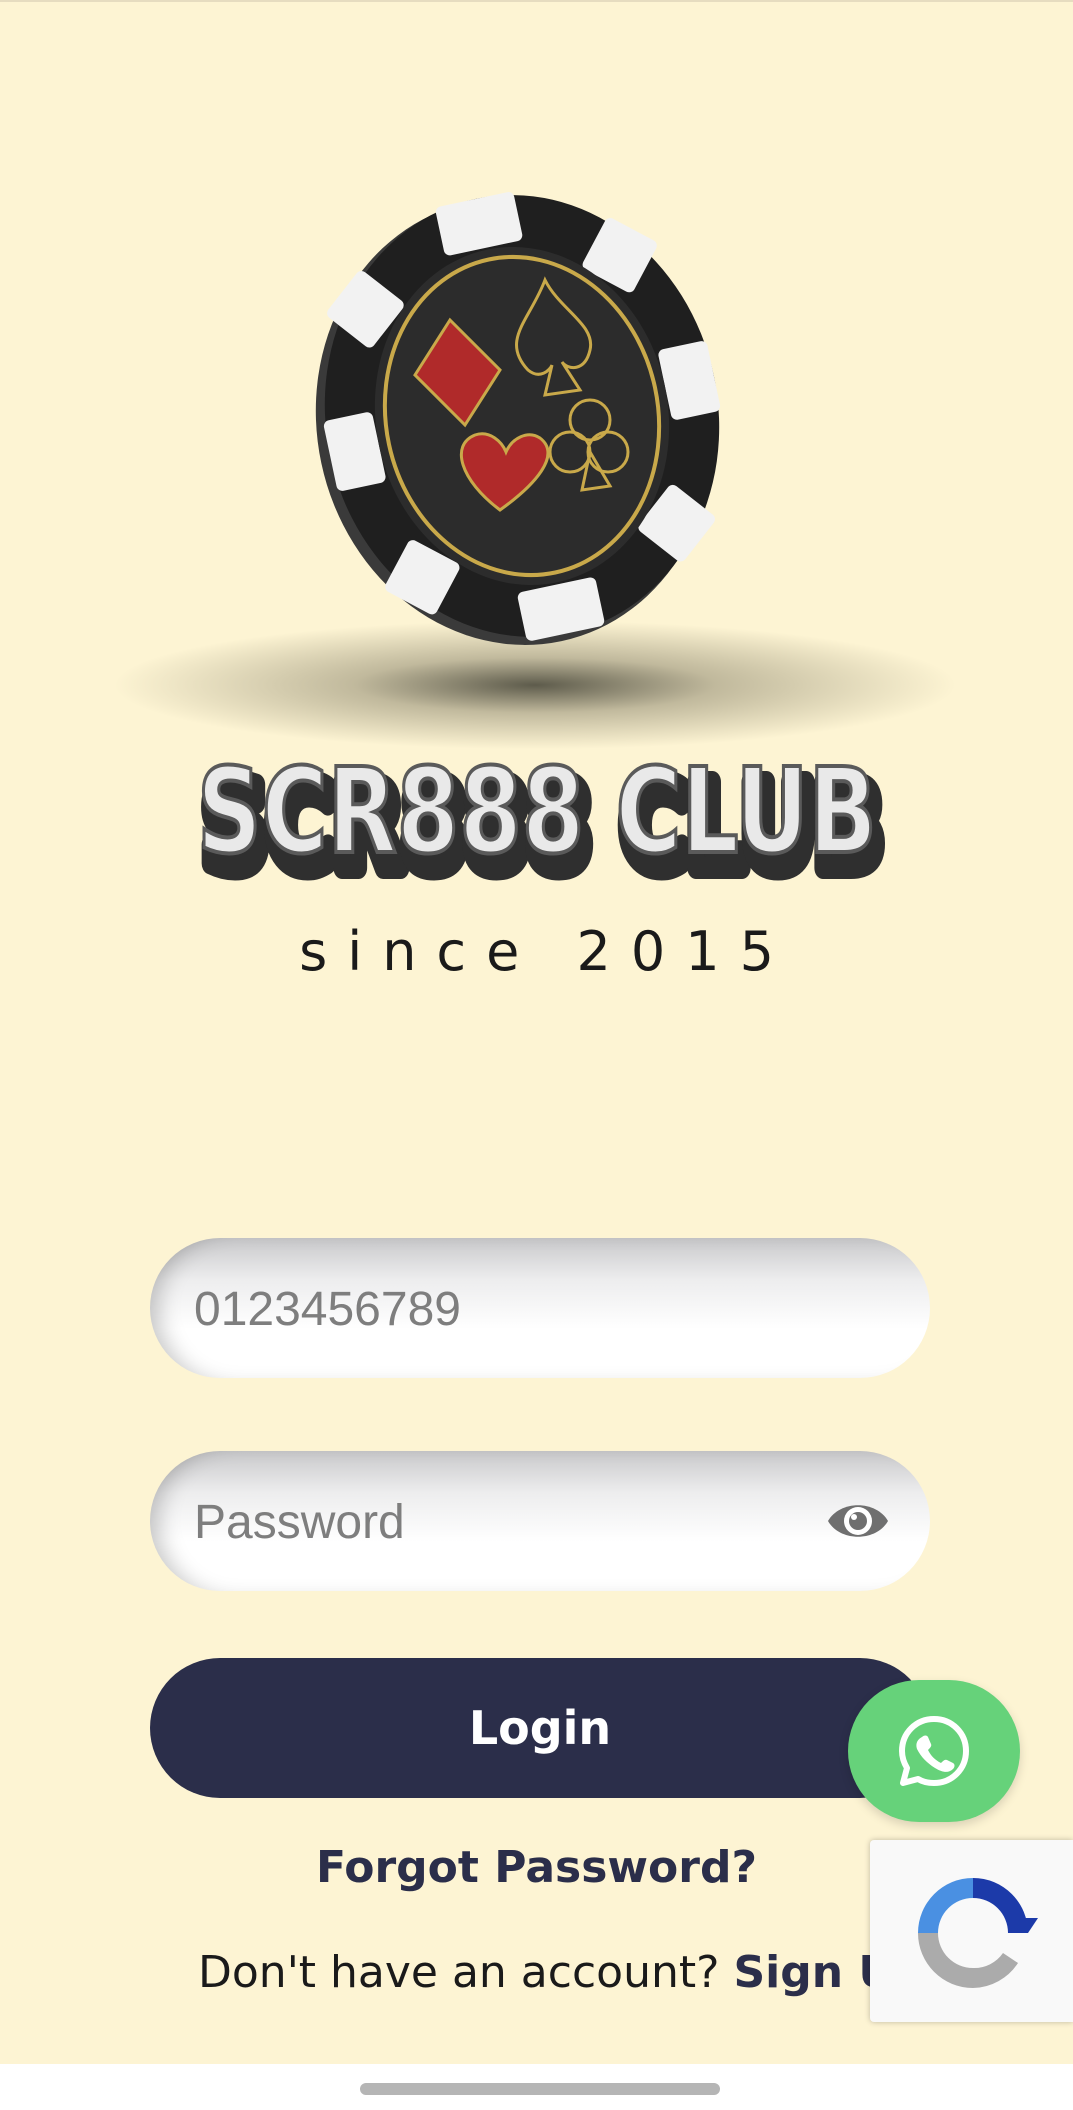 This screenshot has width=1073, height=2110. What do you see at coordinates (466, 1972) in the screenshot?
I see `signup-prompt-text: Don't have an account?` at bounding box center [466, 1972].